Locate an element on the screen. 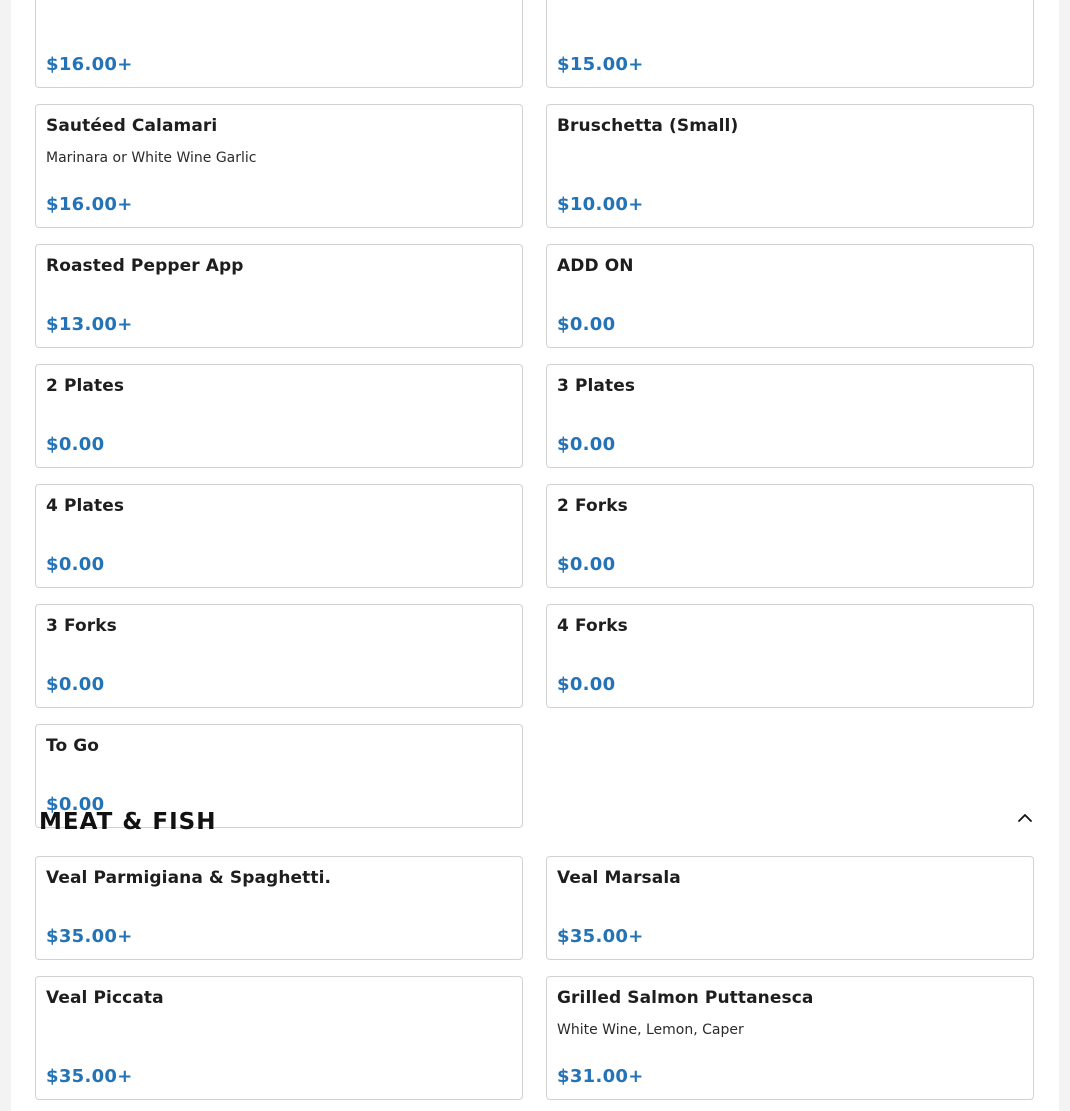 The image size is (1070, 1111). menu-item-name: To Go is located at coordinates (73, 746).